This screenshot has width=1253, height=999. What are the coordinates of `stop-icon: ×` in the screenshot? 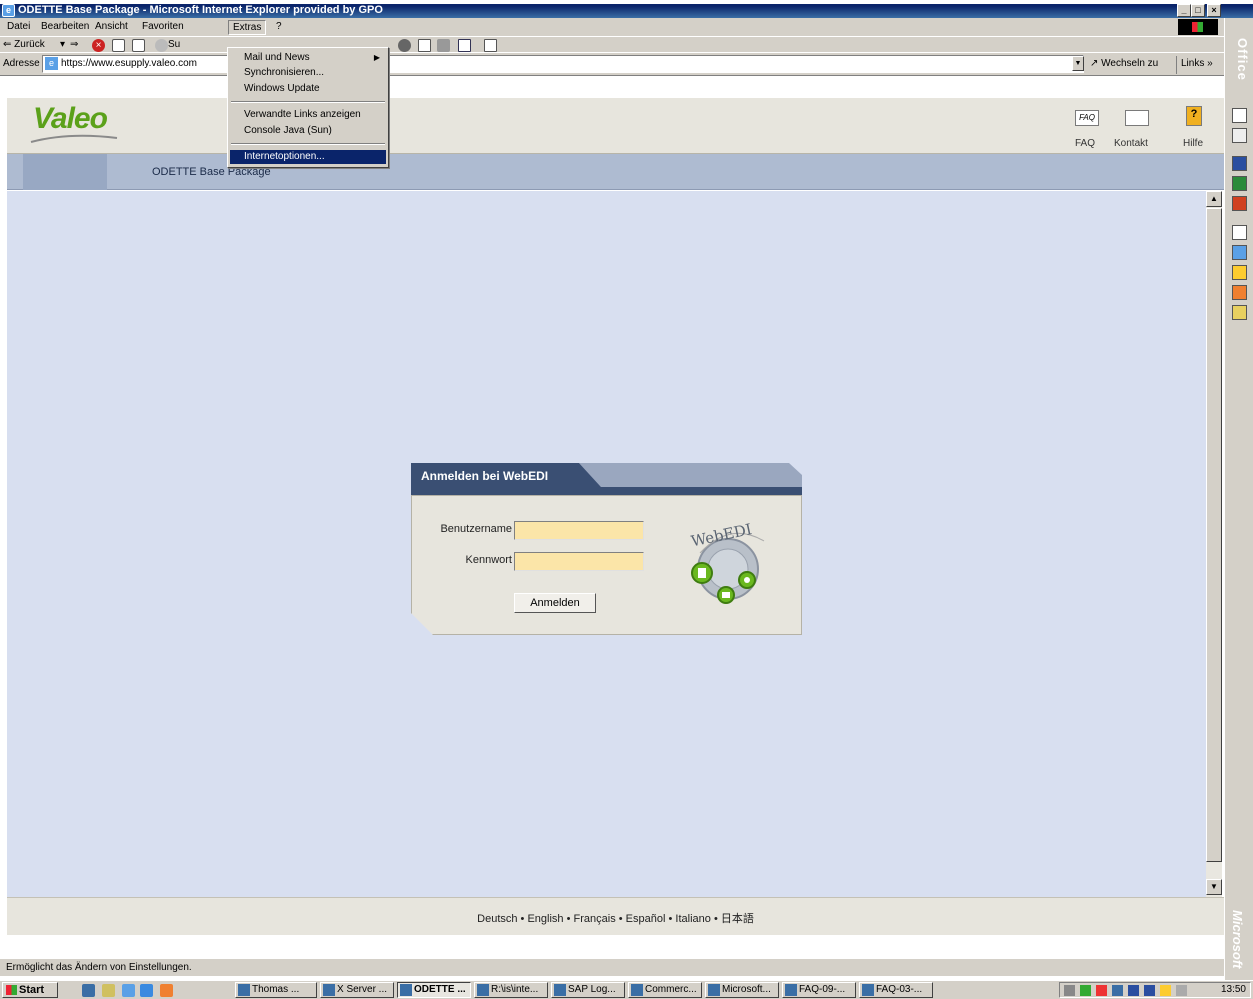 It's located at (98, 45).